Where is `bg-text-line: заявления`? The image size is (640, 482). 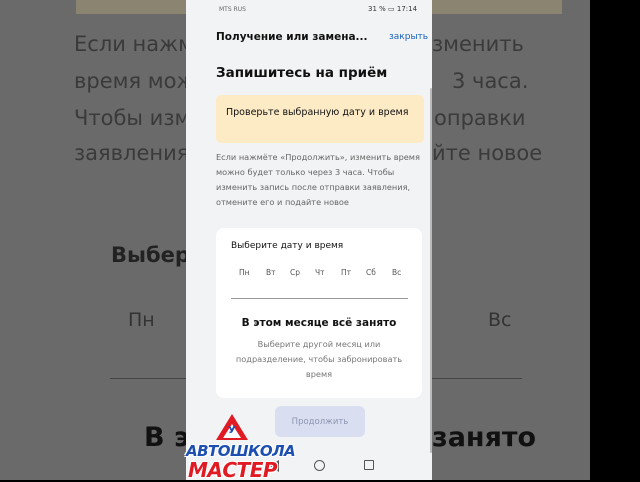
bg-text-line: заявления is located at coordinates (130, 153).